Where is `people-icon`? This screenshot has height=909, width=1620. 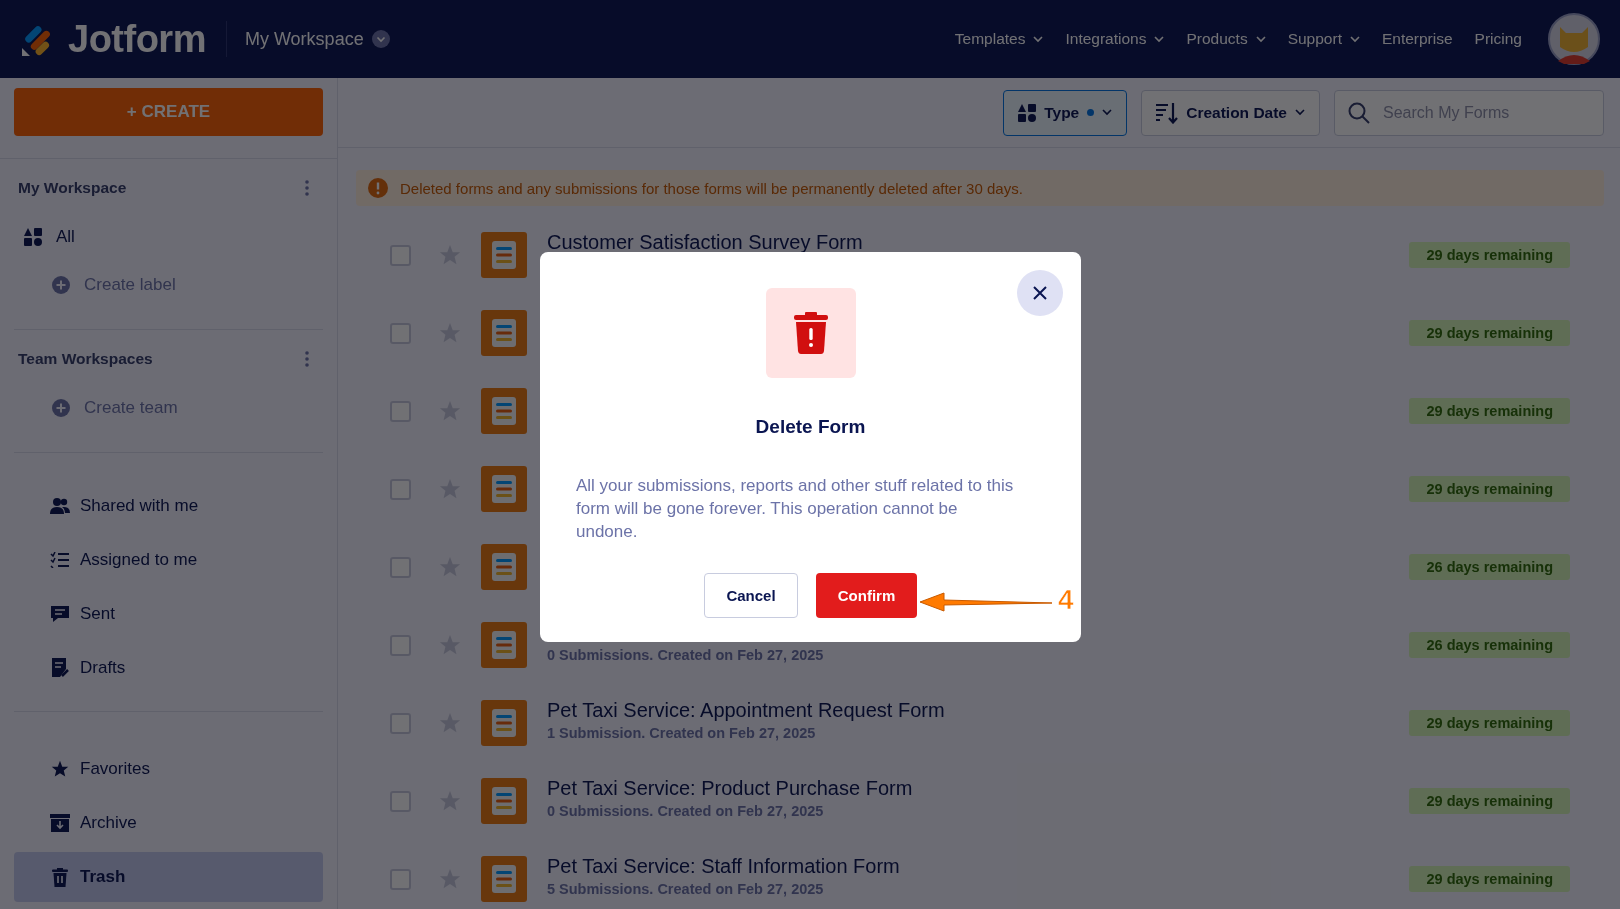 people-icon is located at coordinates (60, 506).